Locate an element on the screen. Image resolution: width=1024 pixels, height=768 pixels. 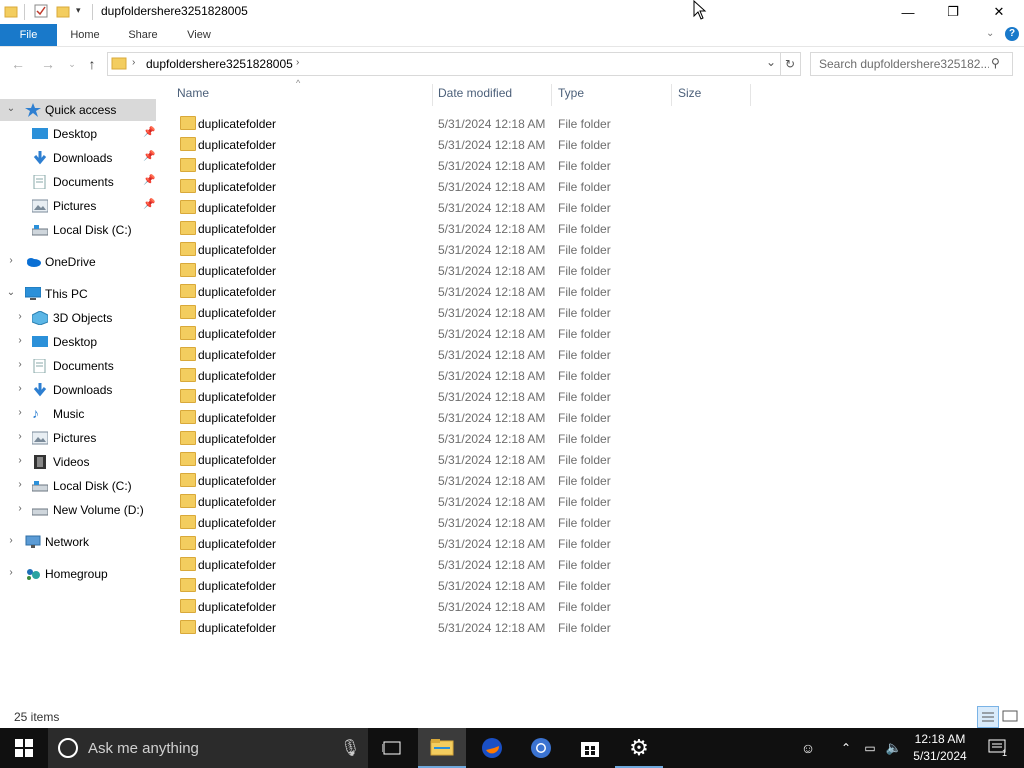
address-bar: › dupfoldershere3251828005 › ⌄ is located at coordinates (444, 64).